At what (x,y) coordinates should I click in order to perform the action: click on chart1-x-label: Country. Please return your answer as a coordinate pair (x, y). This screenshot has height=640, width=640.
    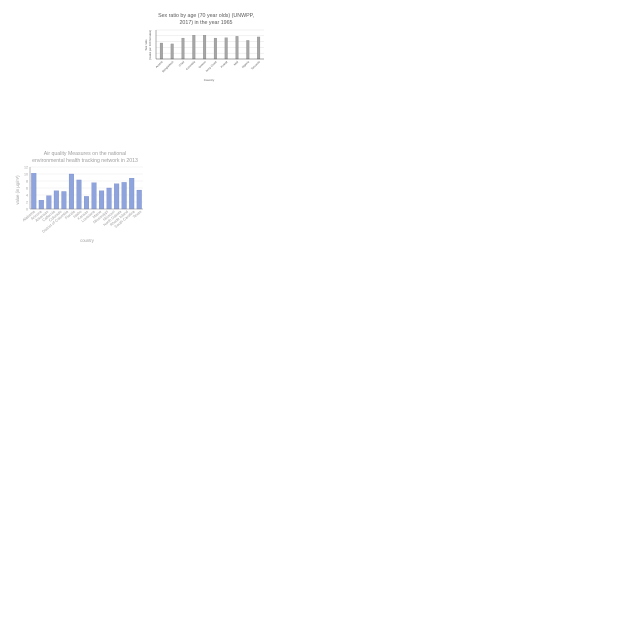
    Looking at the image, I should click on (209, 80).